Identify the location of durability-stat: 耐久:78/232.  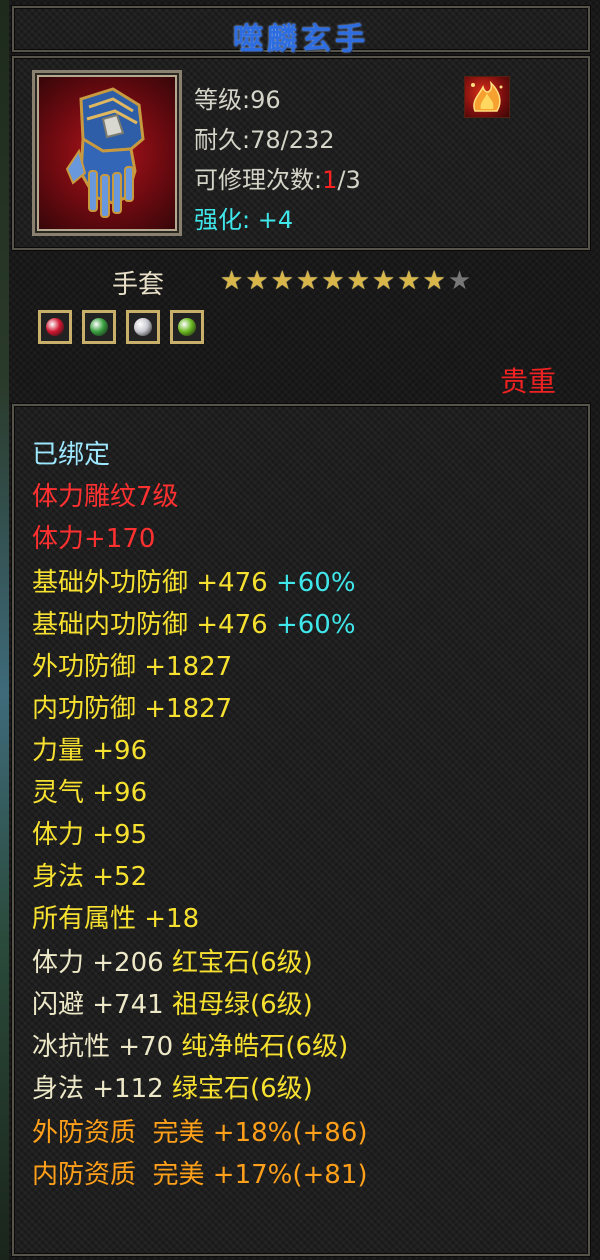
(264, 140).